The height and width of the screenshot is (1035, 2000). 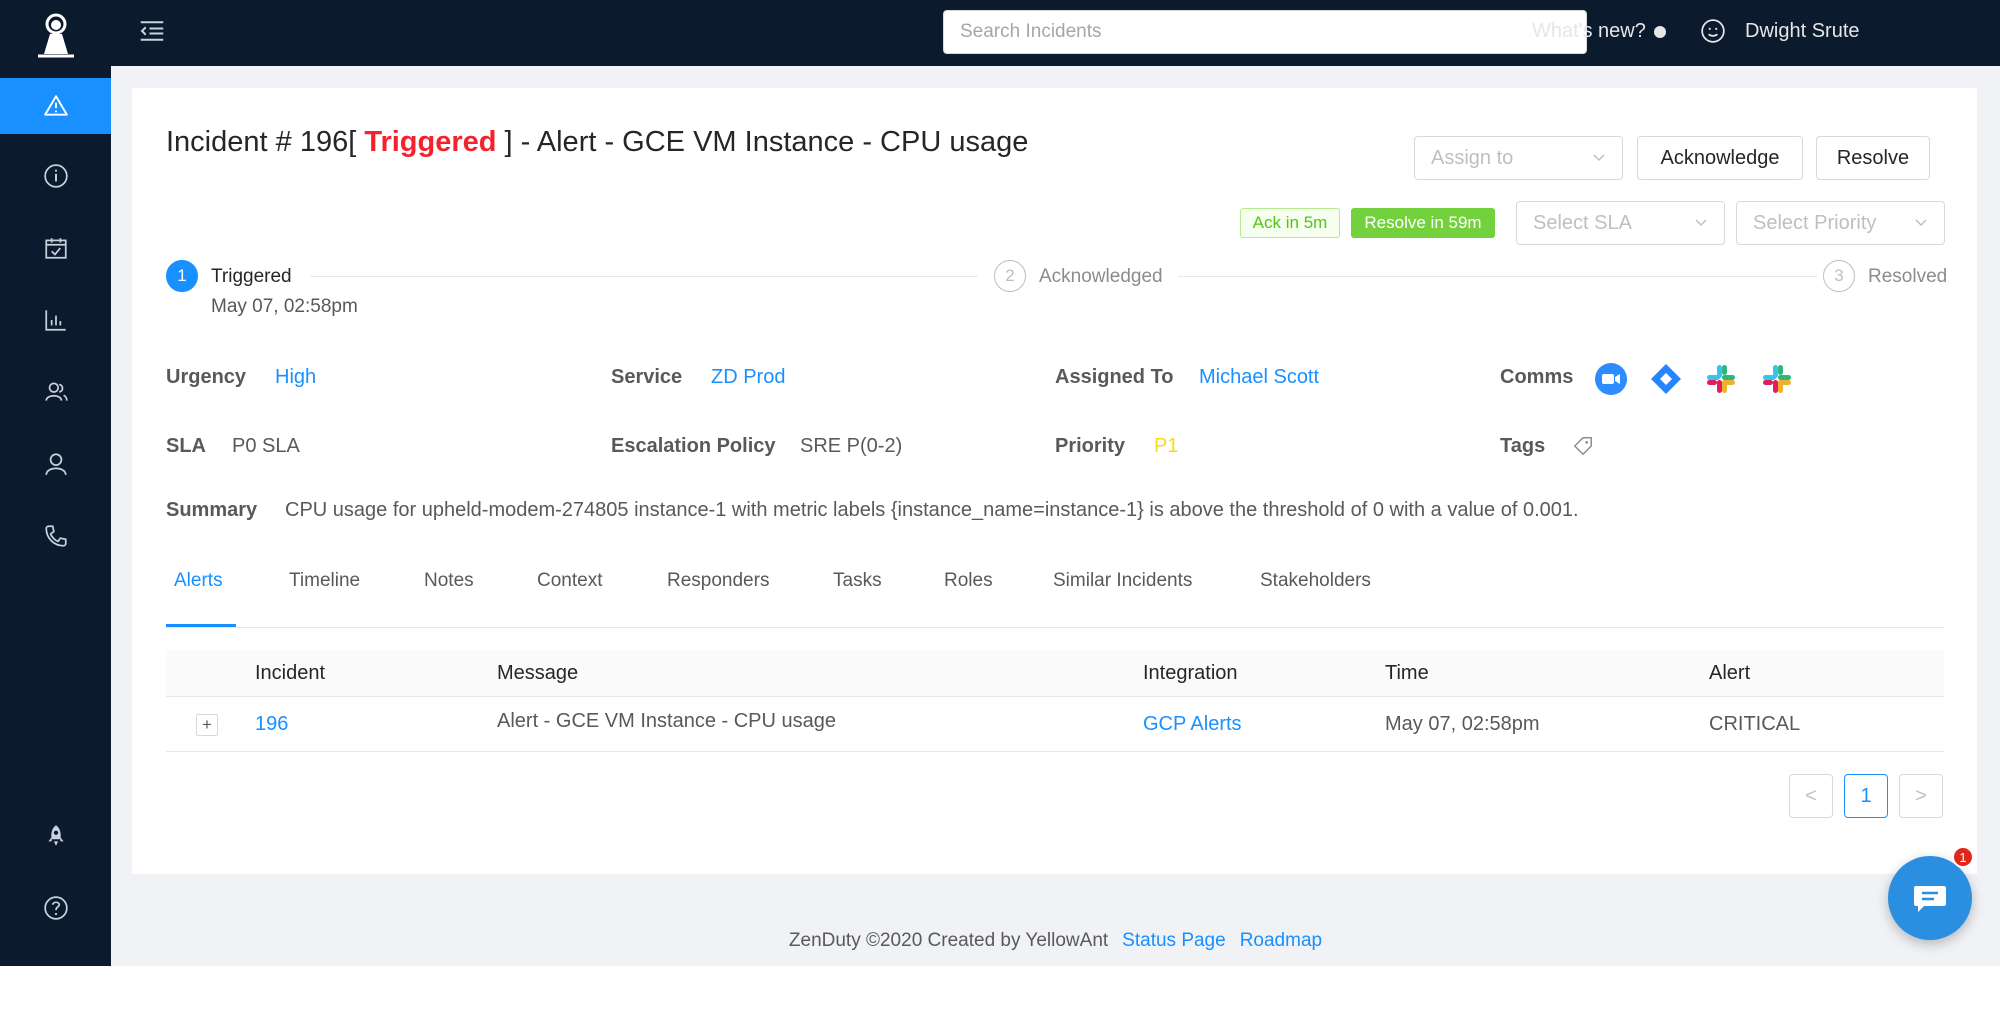 What do you see at coordinates (271, 724) in the screenshot?
I see `incident-number-link: 196` at bounding box center [271, 724].